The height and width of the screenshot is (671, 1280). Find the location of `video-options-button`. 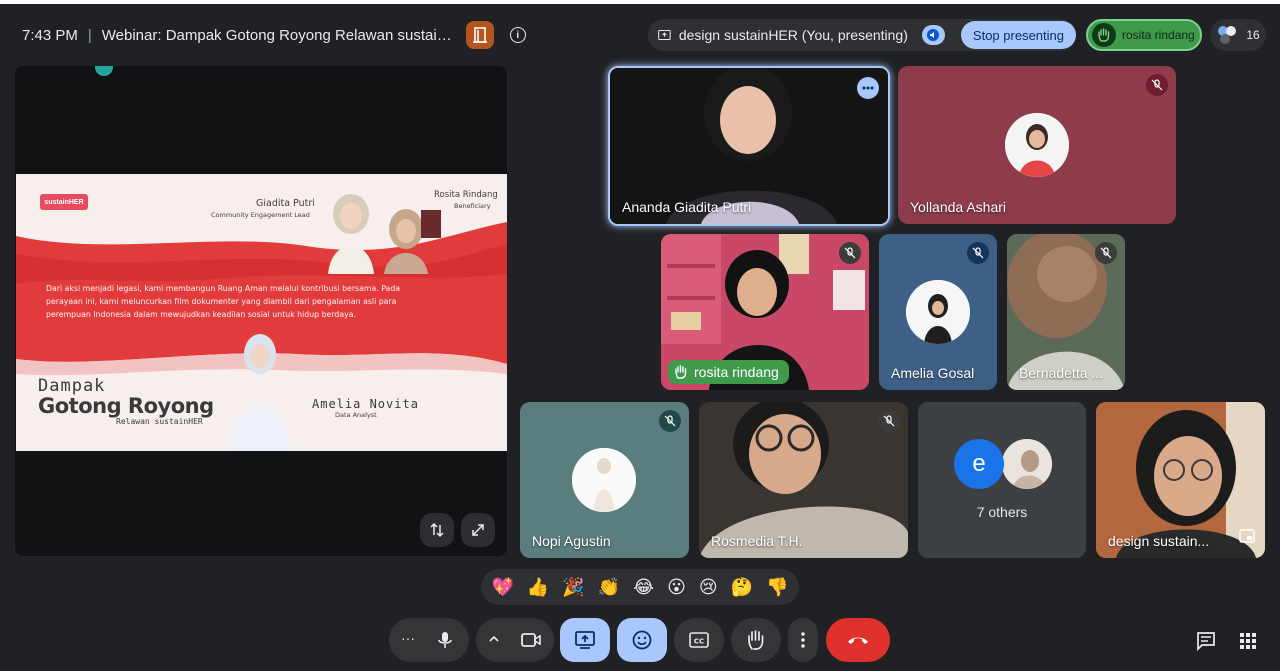

video-options-button is located at coordinates (494, 641).